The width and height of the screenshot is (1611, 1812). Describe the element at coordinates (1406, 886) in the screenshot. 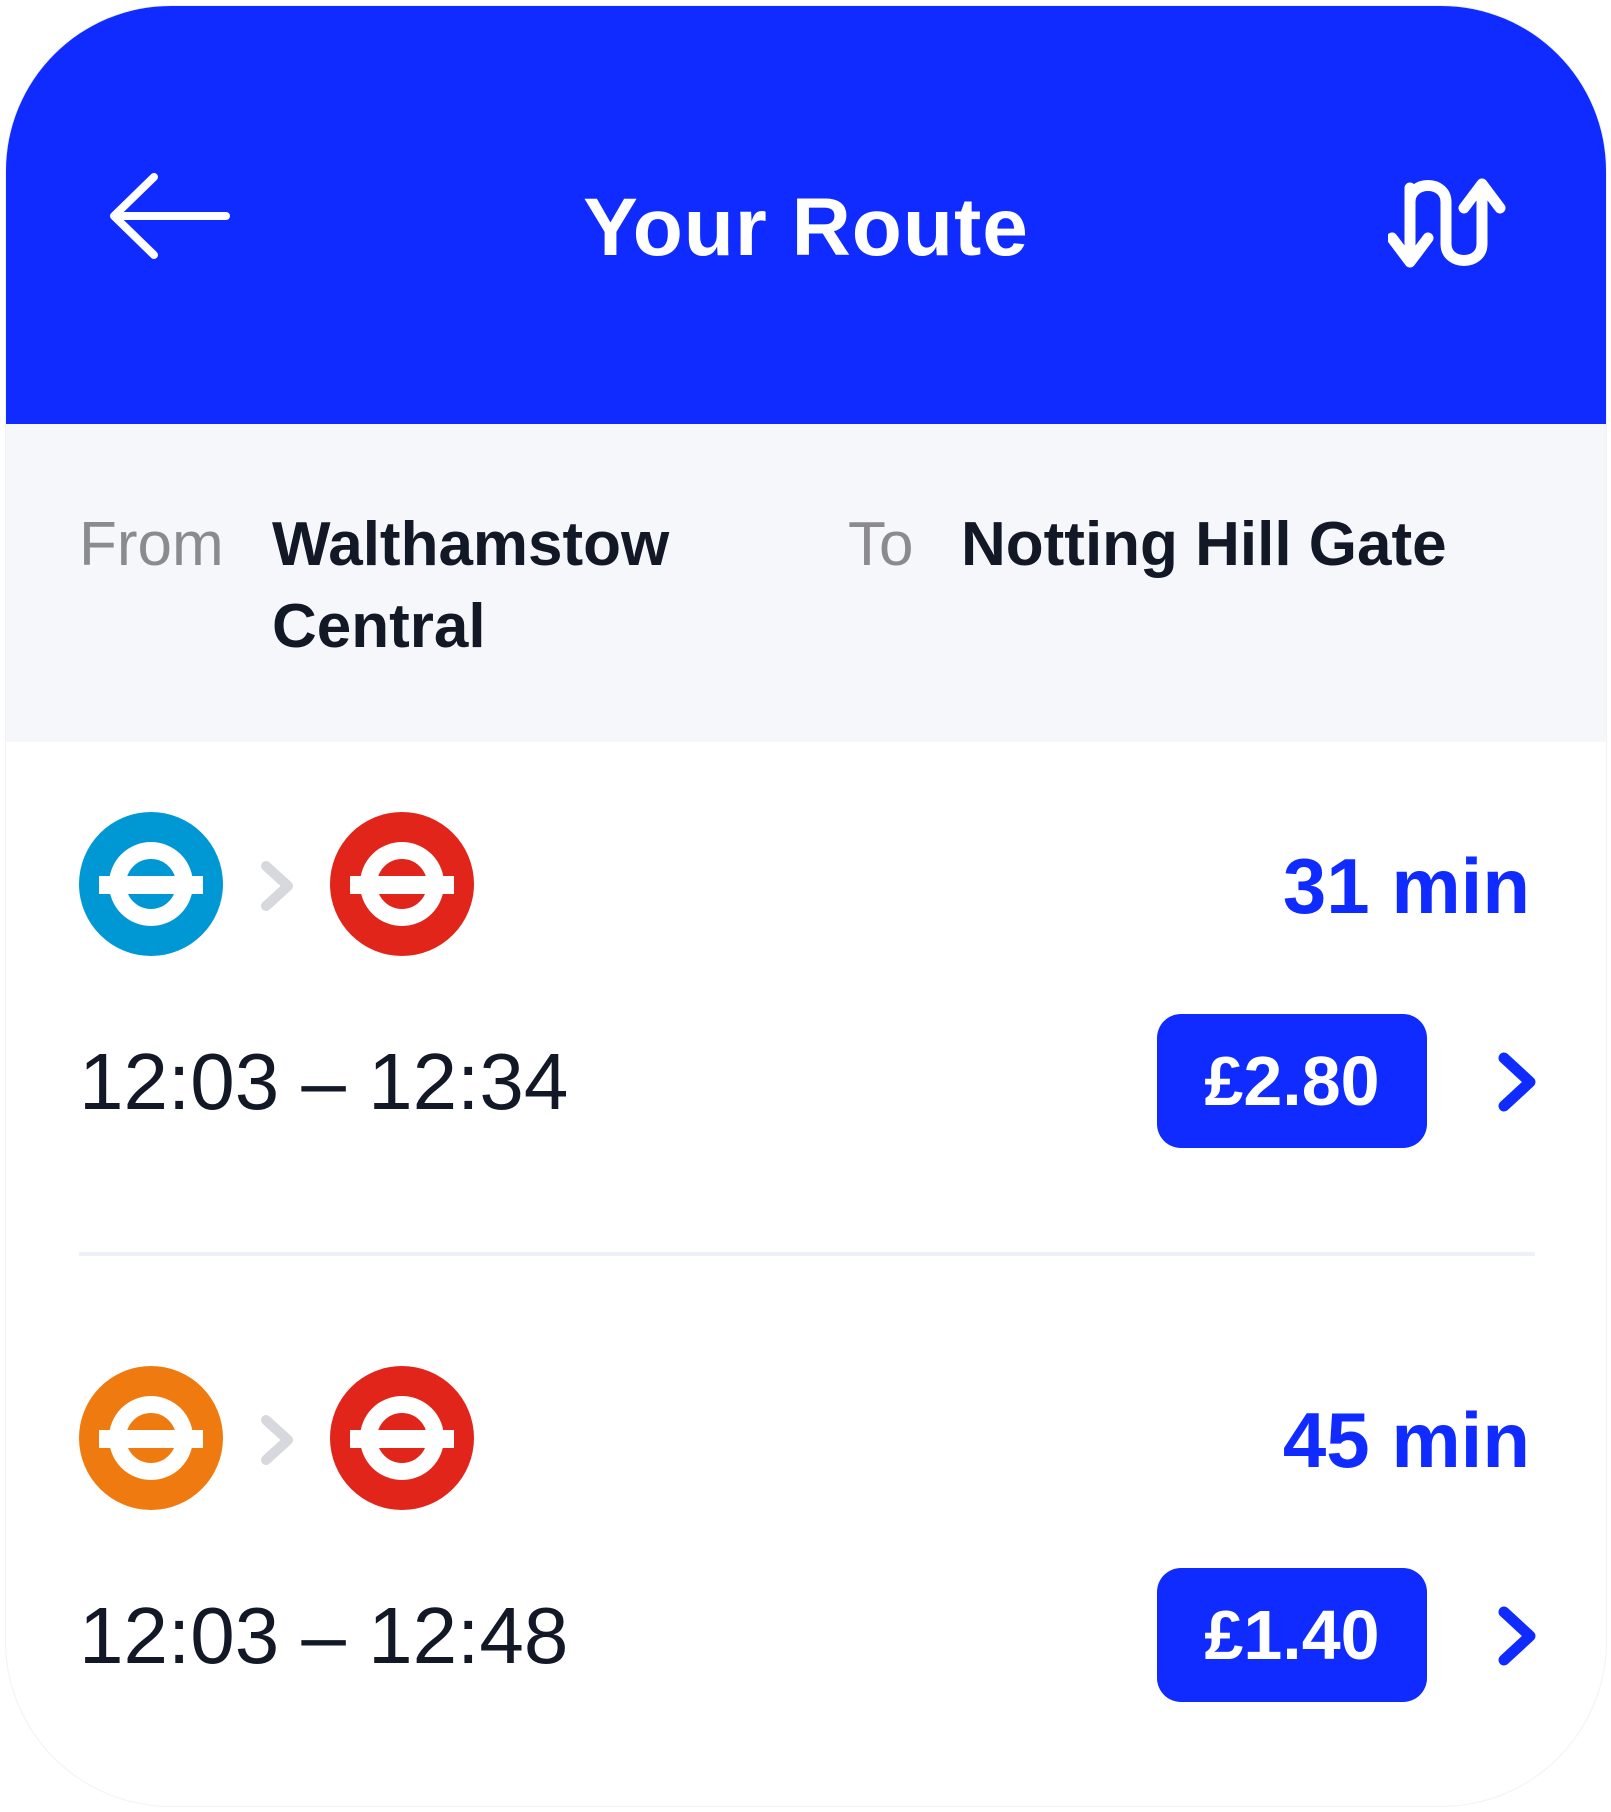

I see `route-duration: 31 min` at that location.